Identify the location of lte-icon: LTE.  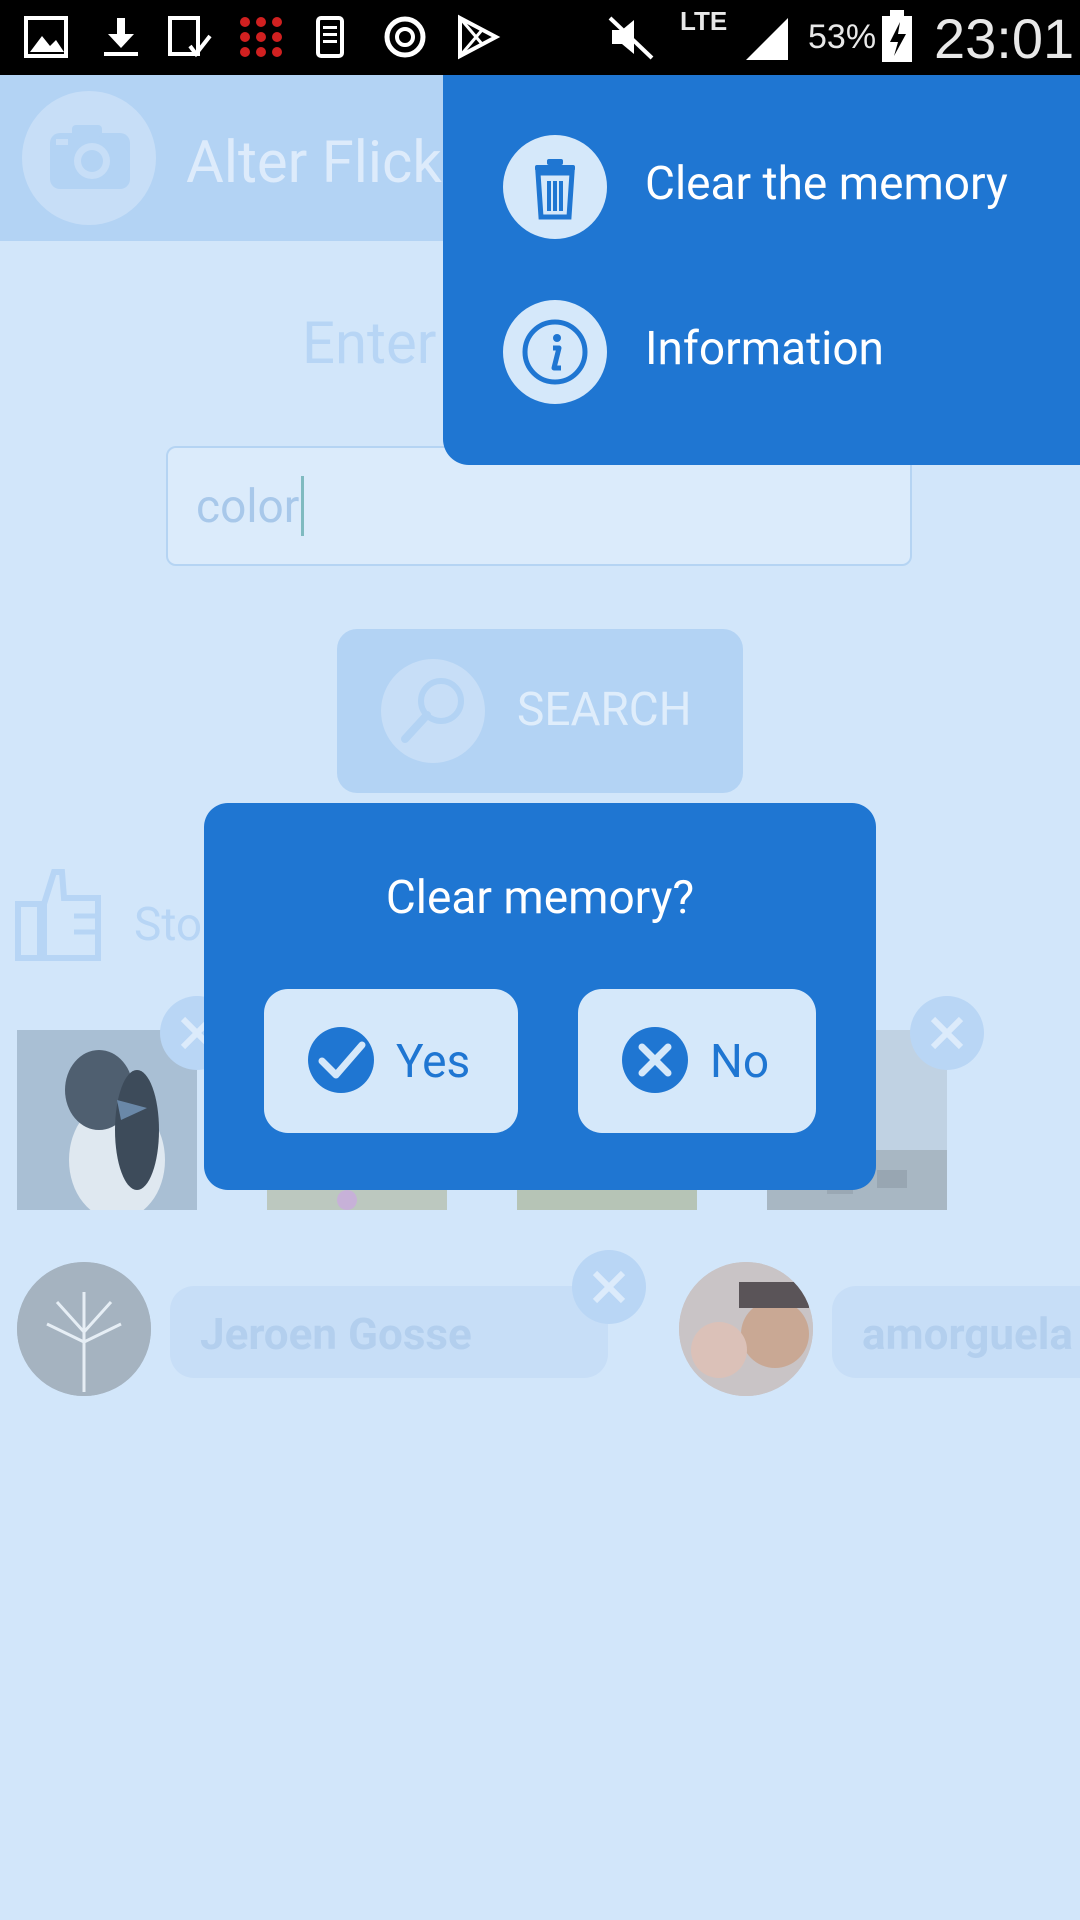
(704, 21).